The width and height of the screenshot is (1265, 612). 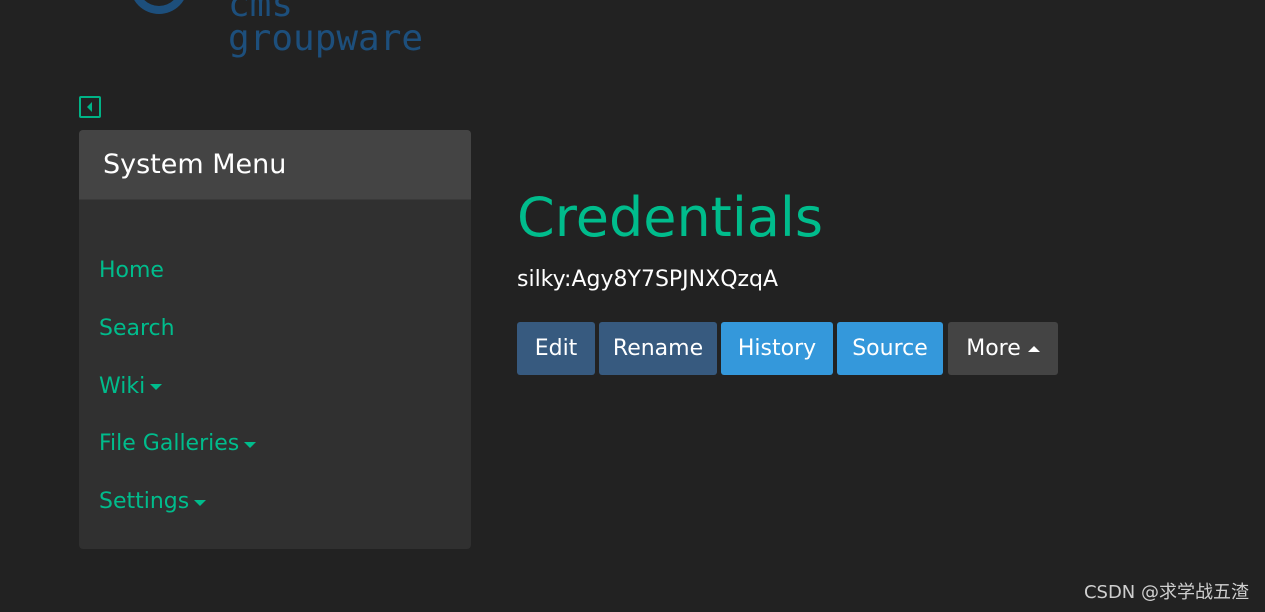 I want to click on logo-text: cms groupware, so click(x=326, y=29).